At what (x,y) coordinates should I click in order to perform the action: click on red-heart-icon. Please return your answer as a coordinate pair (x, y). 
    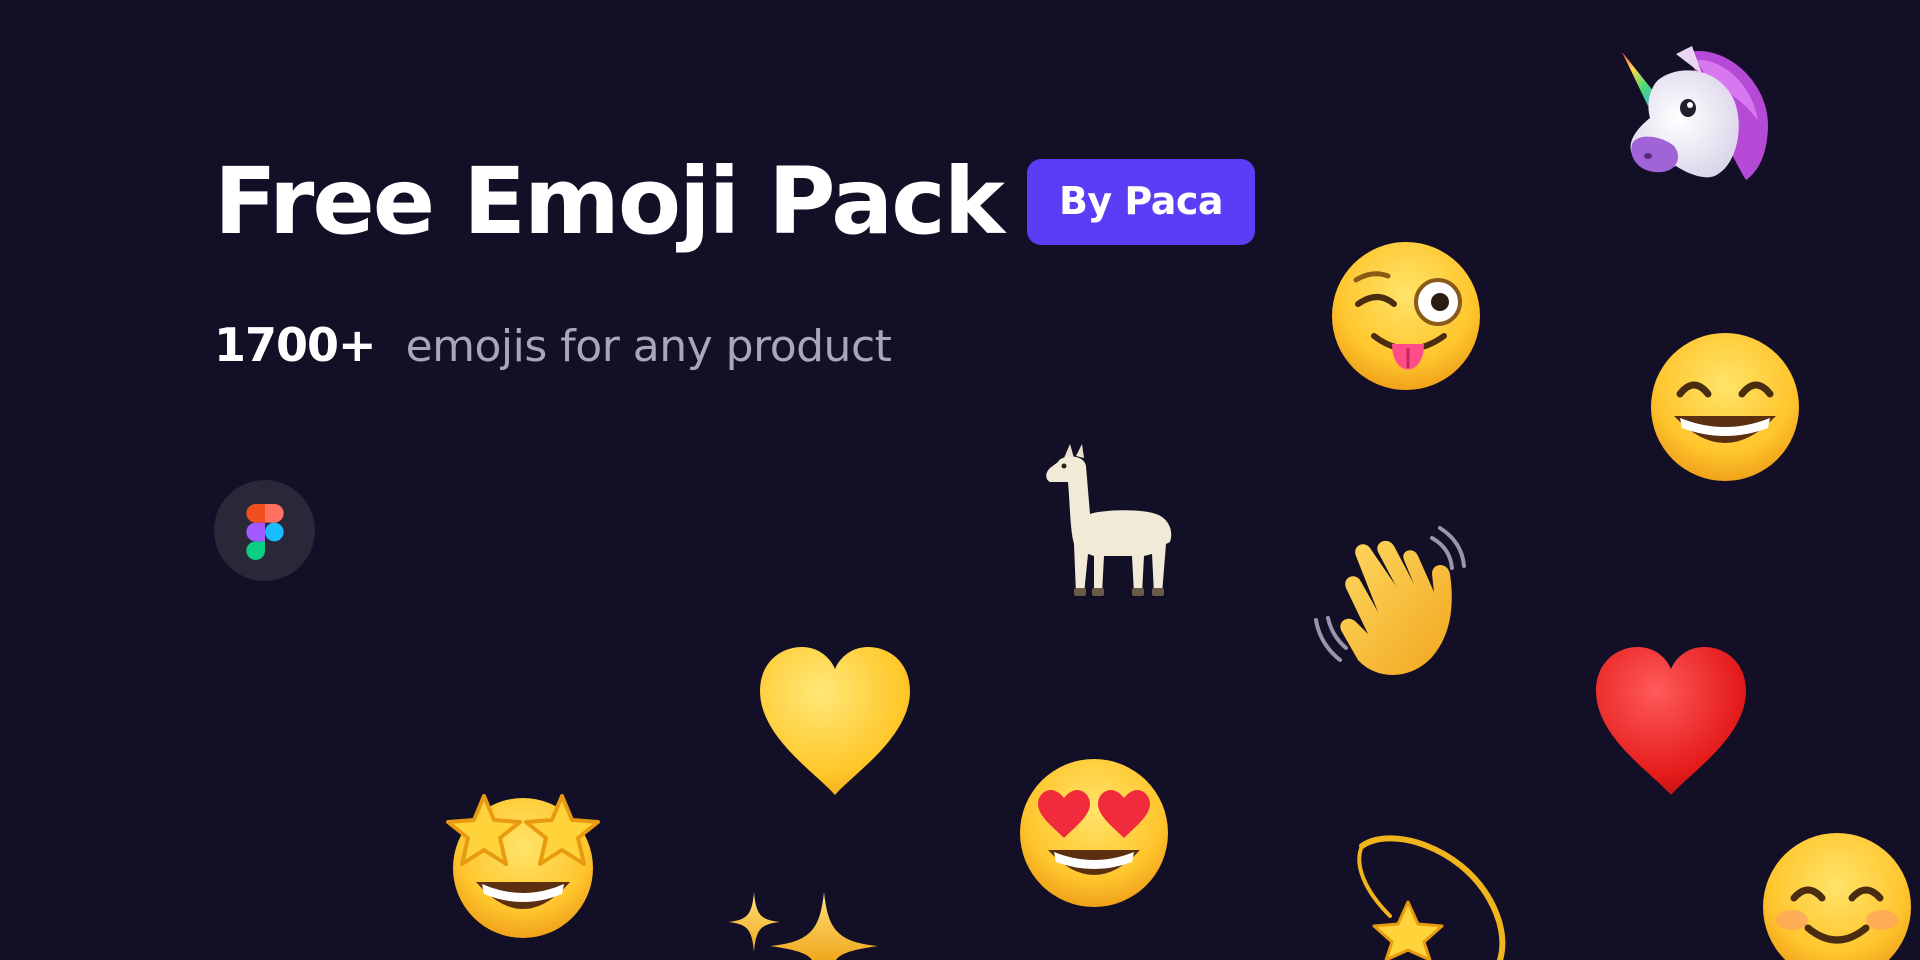
    Looking at the image, I should click on (1671, 721).